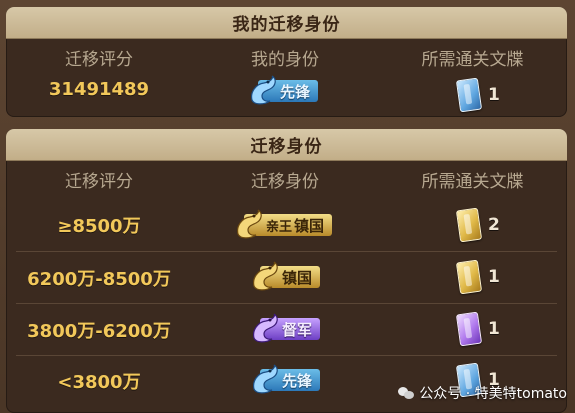 The width and height of the screenshot is (575, 413). What do you see at coordinates (286, 23) in the screenshot?
I see `my-identity-title: 我的迁移身份` at bounding box center [286, 23].